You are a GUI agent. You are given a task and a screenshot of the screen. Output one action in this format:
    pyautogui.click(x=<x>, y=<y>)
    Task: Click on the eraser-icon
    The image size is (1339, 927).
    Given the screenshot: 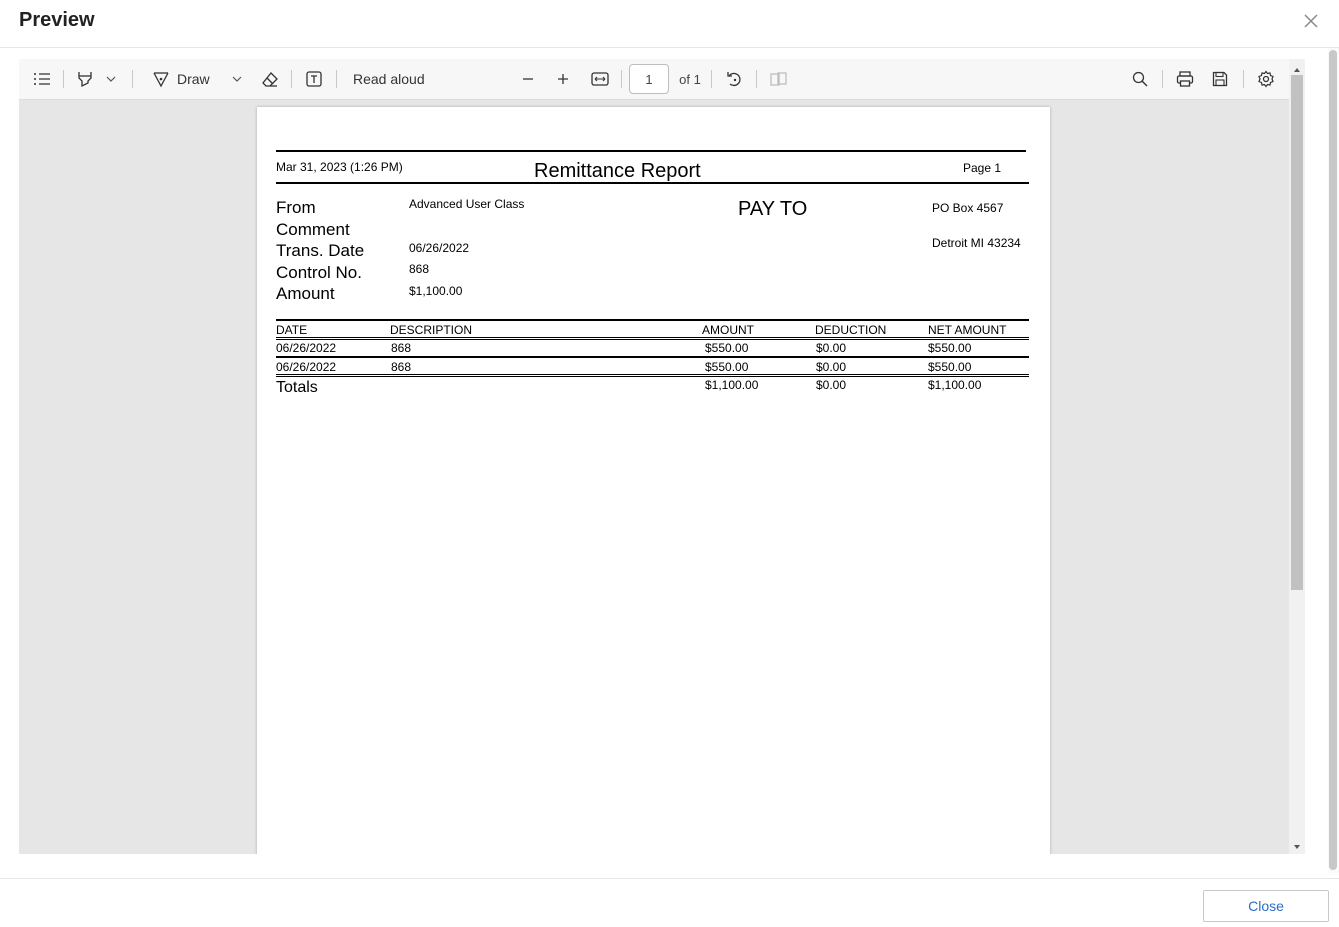 What is the action you would take?
    pyautogui.click(x=270, y=79)
    